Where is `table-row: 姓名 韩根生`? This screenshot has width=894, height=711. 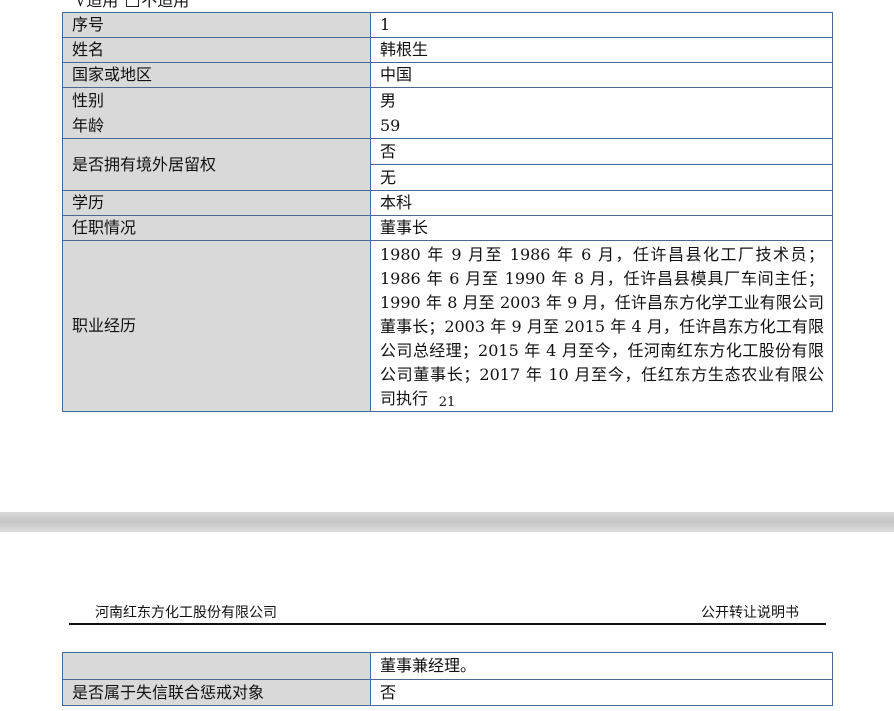 table-row: 姓名 韩根生 is located at coordinates (447, 50).